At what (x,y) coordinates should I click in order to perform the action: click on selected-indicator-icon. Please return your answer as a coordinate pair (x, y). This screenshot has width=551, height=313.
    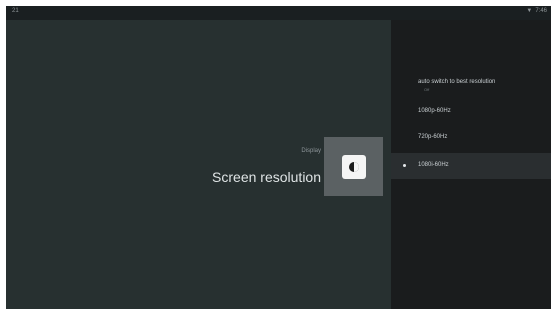
    Looking at the image, I should click on (404, 165).